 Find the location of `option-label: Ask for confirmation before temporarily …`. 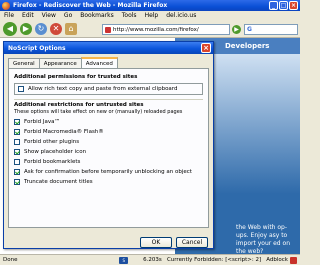

option-label: Ask for confirmation before temporarily … is located at coordinates (108, 172).